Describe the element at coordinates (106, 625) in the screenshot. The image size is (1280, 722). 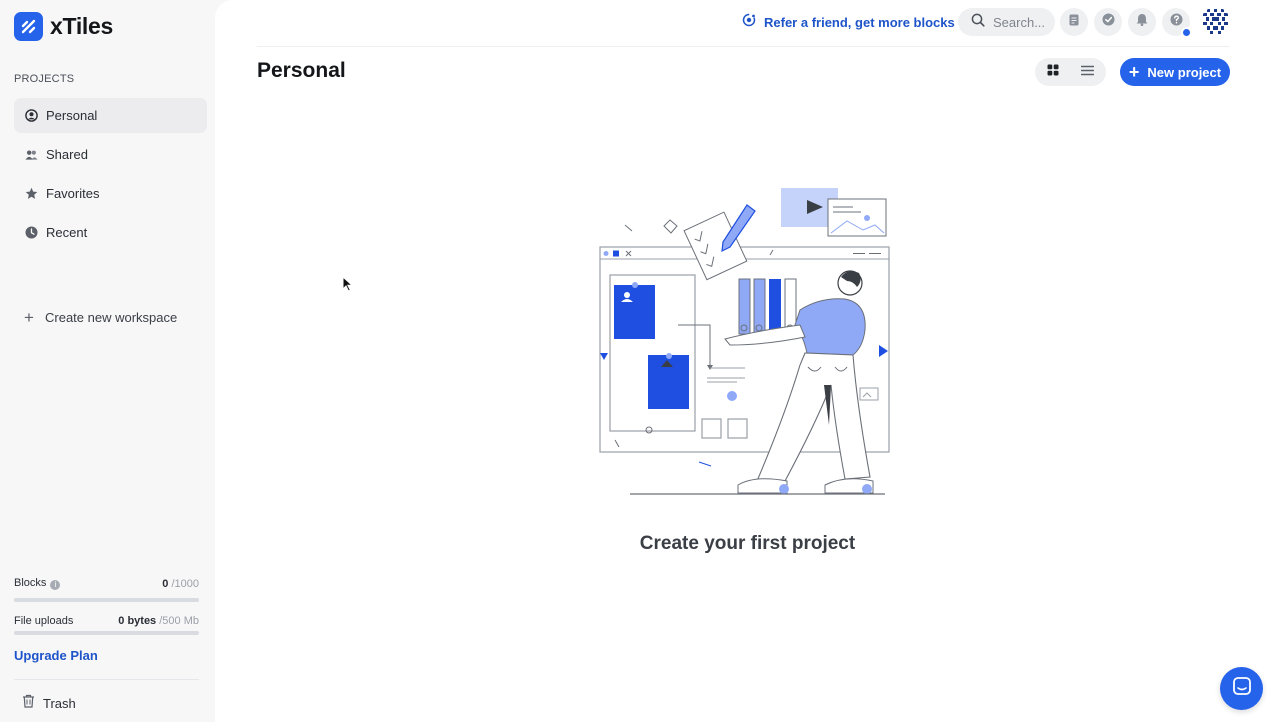
I see `uploads-usage: File uploads 0 bytes /500 Mb` at that location.